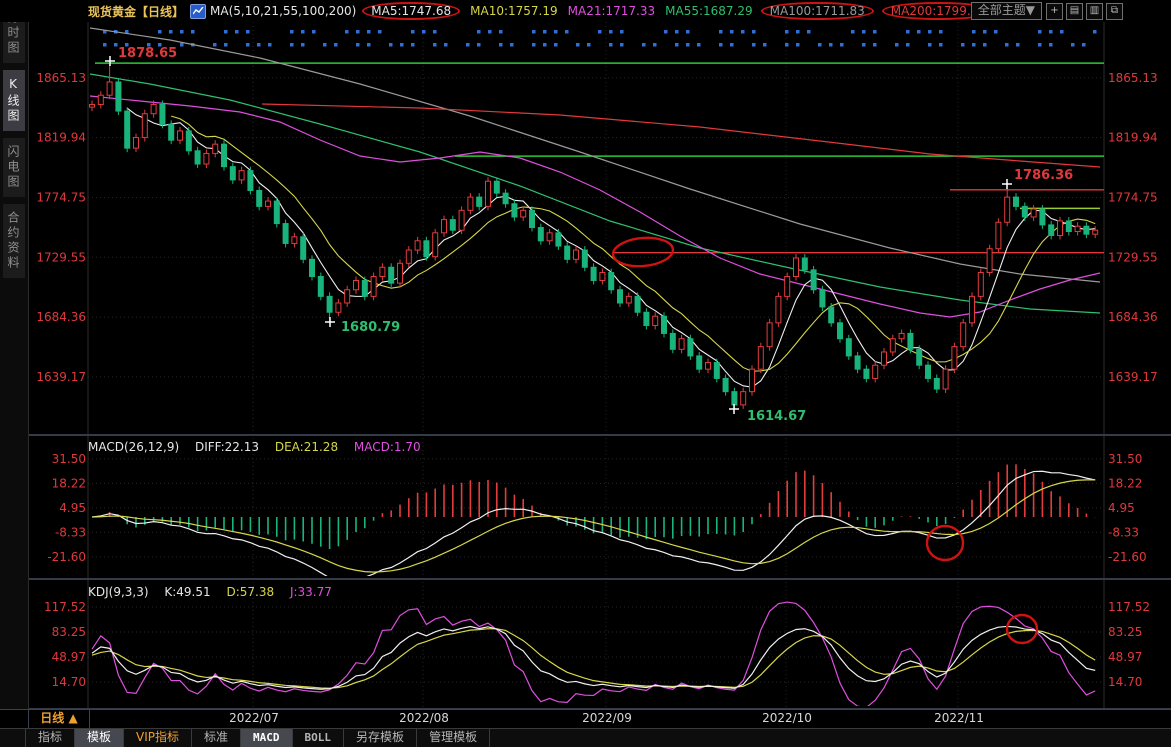 The height and width of the screenshot is (747, 1171). What do you see at coordinates (283, 11) in the screenshot?
I see `ma-settings-label: MA(5,10,21,55,100,200)` at bounding box center [283, 11].